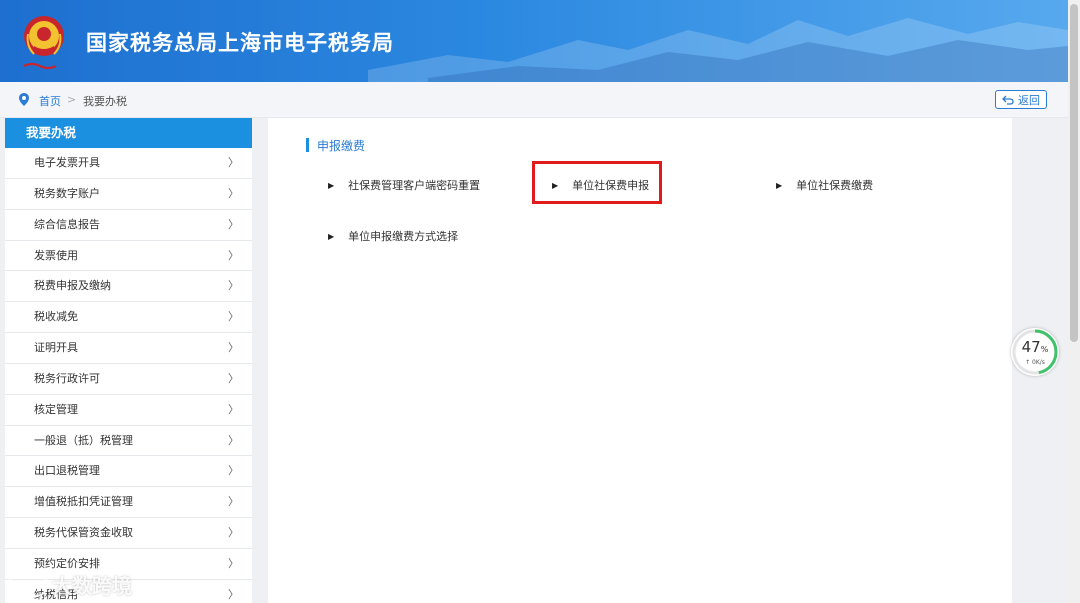 Image resolution: width=1080 pixels, height=603 pixels. Describe the element at coordinates (67, 378) in the screenshot. I see `sidebar-item-label: 税务行政许可` at that location.